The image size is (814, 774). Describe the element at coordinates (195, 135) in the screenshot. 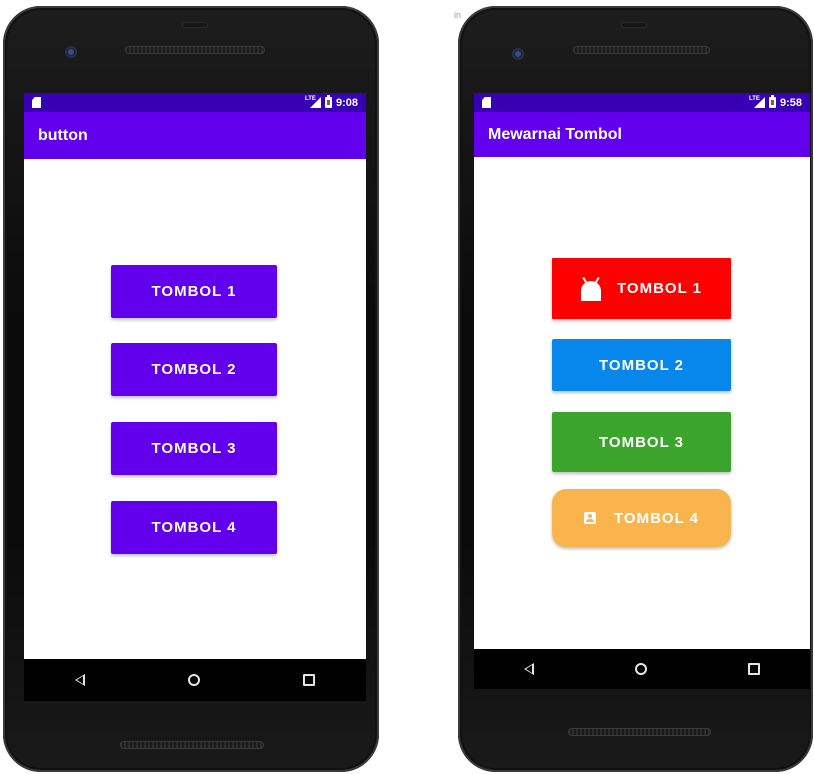

I see `app-bar: button` at that location.